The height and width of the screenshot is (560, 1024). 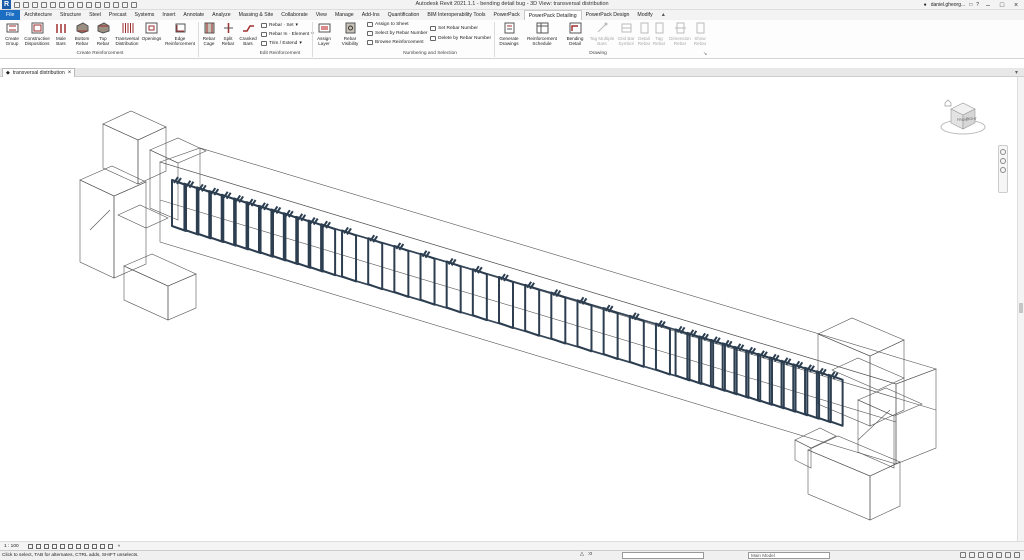 What do you see at coordinates (78, 546) in the screenshot?
I see `lock-3d-icon` at bounding box center [78, 546].